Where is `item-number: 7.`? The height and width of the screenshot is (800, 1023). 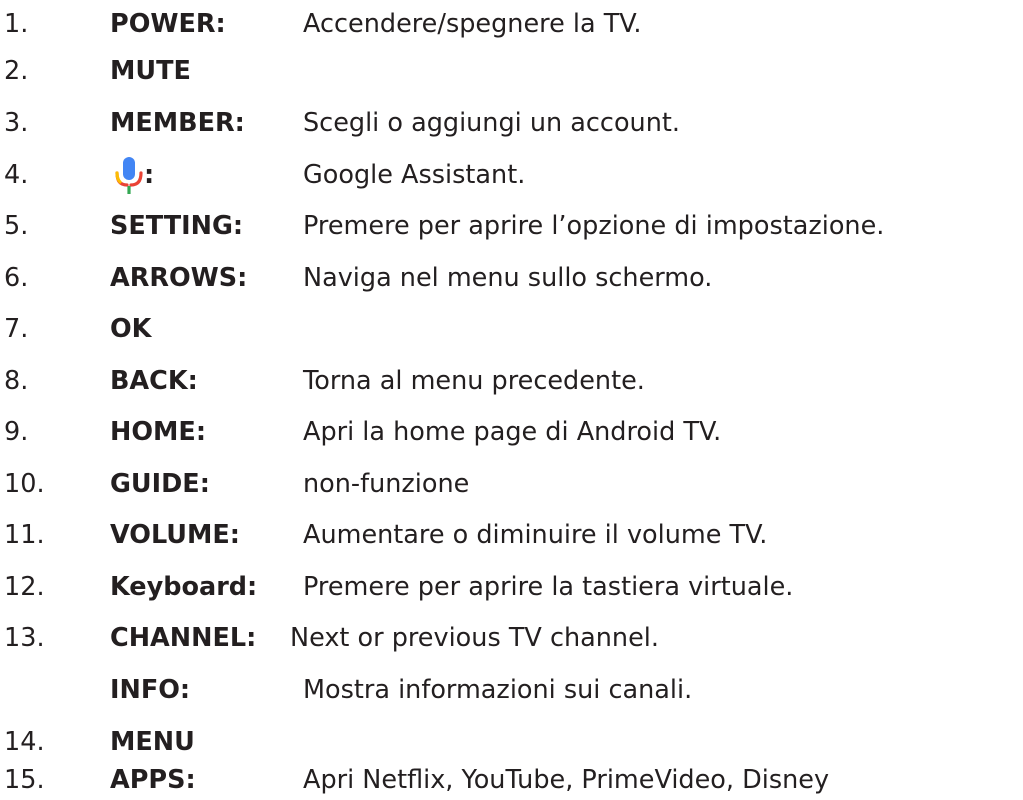
item-number: 7. is located at coordinates (16, 329).